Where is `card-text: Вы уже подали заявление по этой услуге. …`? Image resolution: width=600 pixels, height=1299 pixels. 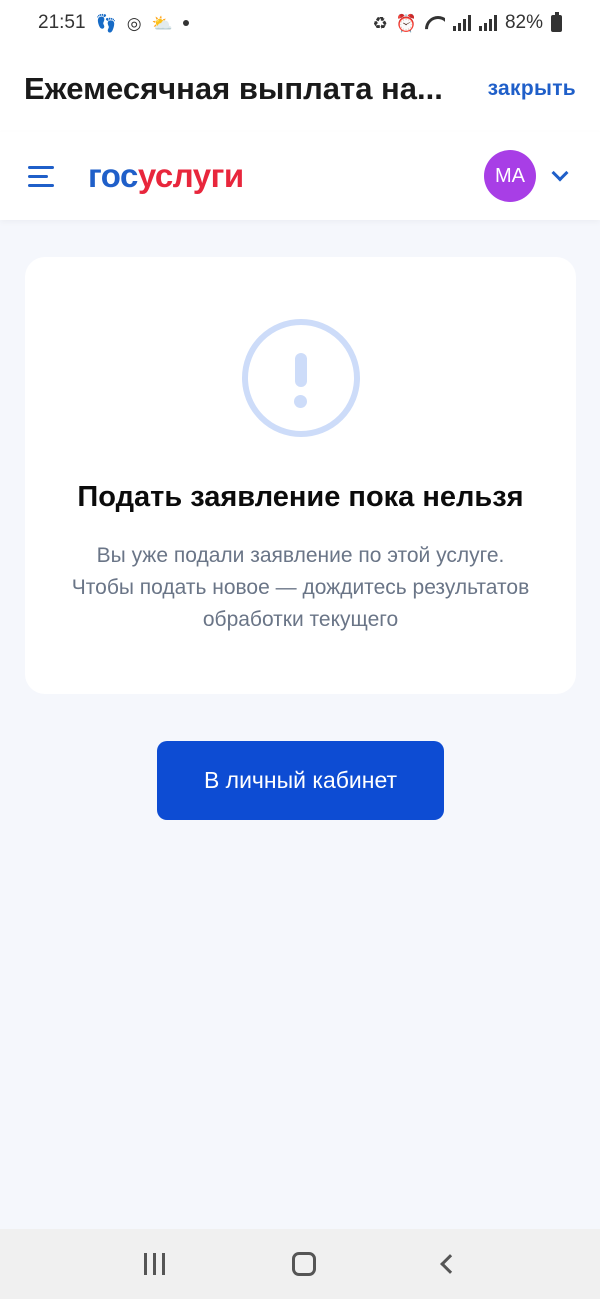
card-text: Вы уже подали заявление по этой услуге. … is located at coordinates (300, 587).